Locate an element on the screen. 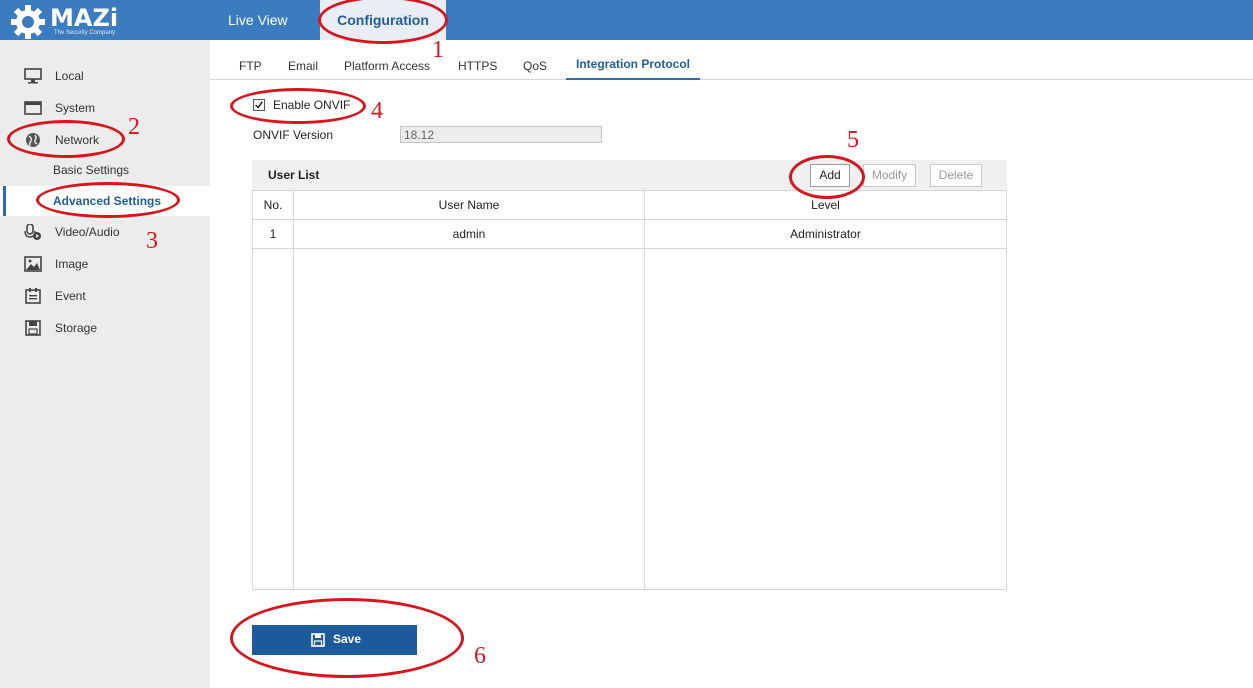 The width and height of the screenshot is (1253, 688). sidebar-item-label: Video/Audio is located at coordinates (87, 232).